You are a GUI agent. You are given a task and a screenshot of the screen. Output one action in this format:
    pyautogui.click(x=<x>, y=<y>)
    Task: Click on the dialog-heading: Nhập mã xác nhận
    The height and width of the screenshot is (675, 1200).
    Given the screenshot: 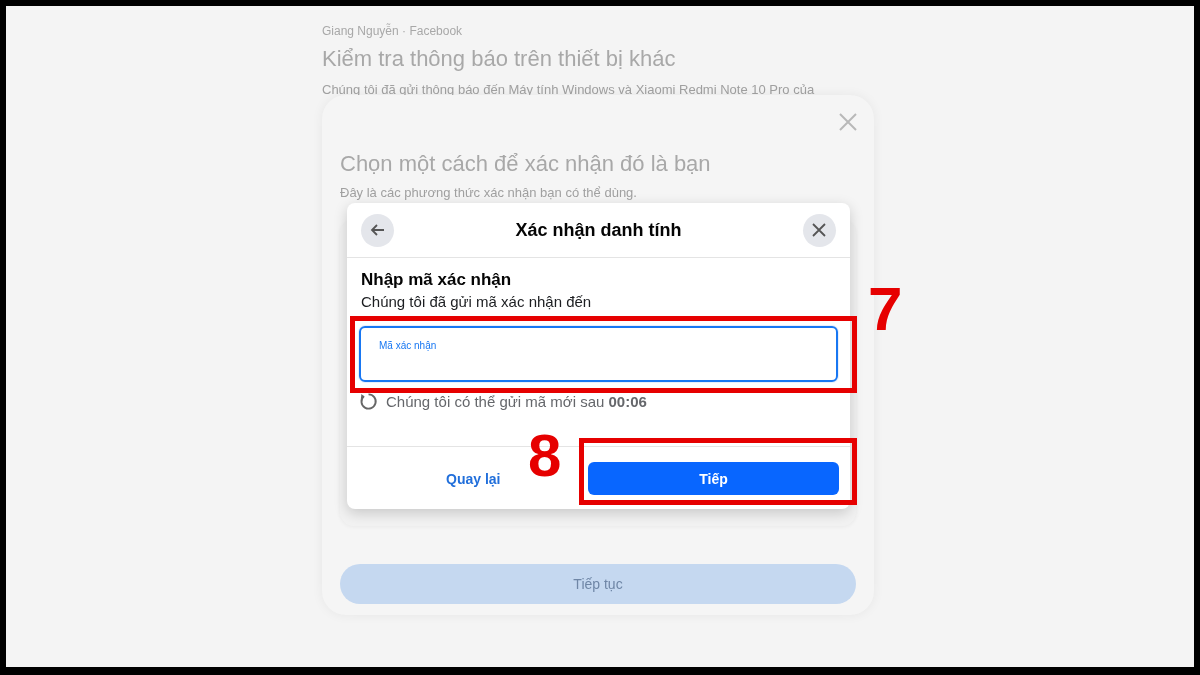 What is the action you would take?
    pyautogui.click(x=437, y=280)
    